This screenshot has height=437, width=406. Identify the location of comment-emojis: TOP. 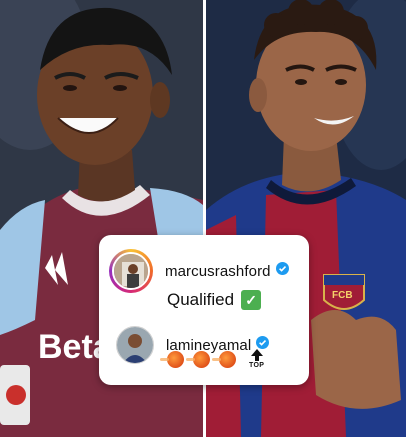
(212, 359).